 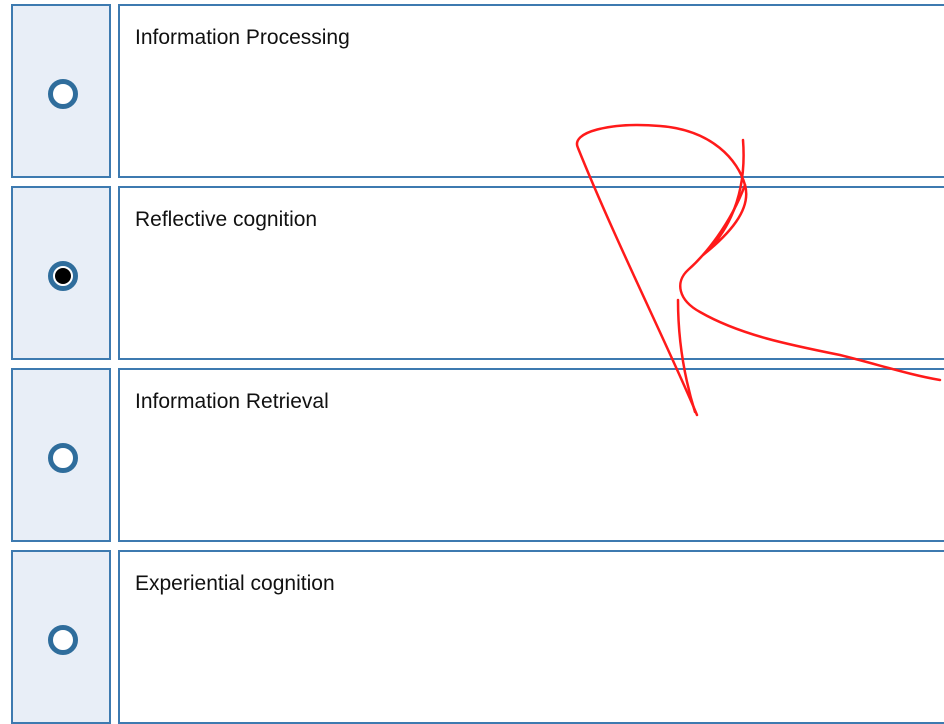 I want to click on option-label-2: Reflective cognition, so click(x=226, y=219).